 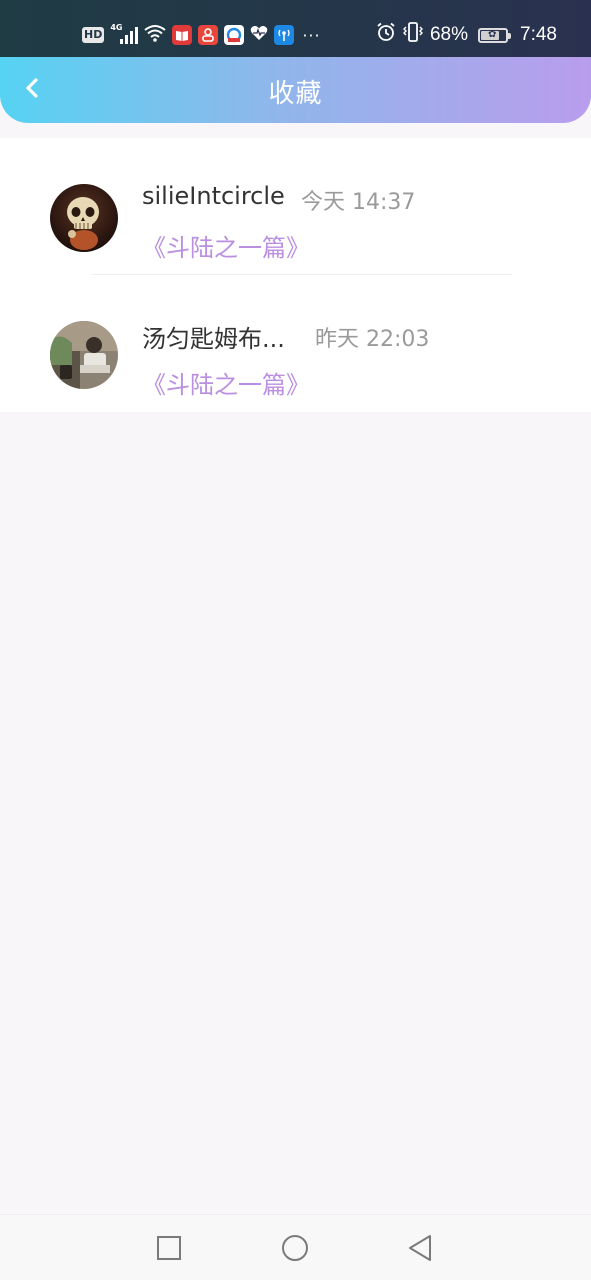 I want to click on battery-percent: 68%, so click(x=449, y=34).